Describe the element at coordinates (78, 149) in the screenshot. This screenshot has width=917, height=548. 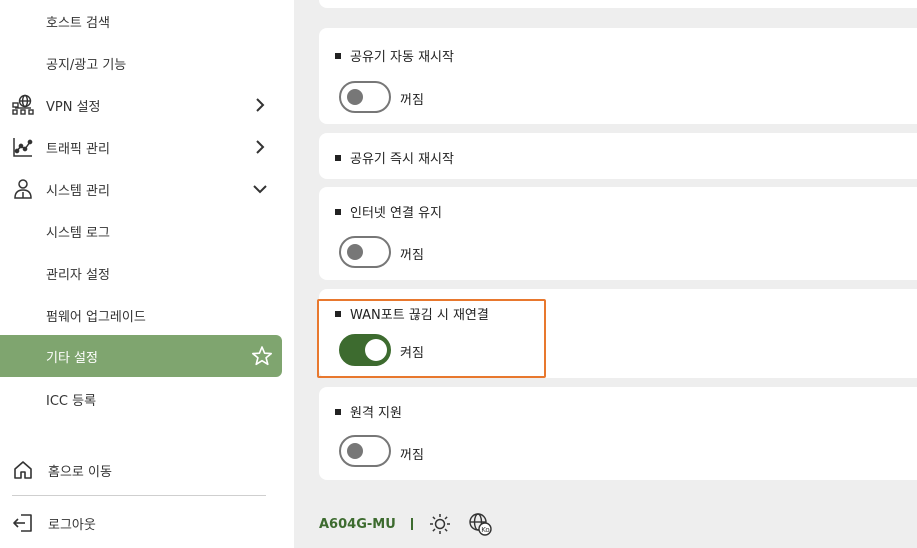
I see `sidebar-item-label: 트래픽 관리` at that location.